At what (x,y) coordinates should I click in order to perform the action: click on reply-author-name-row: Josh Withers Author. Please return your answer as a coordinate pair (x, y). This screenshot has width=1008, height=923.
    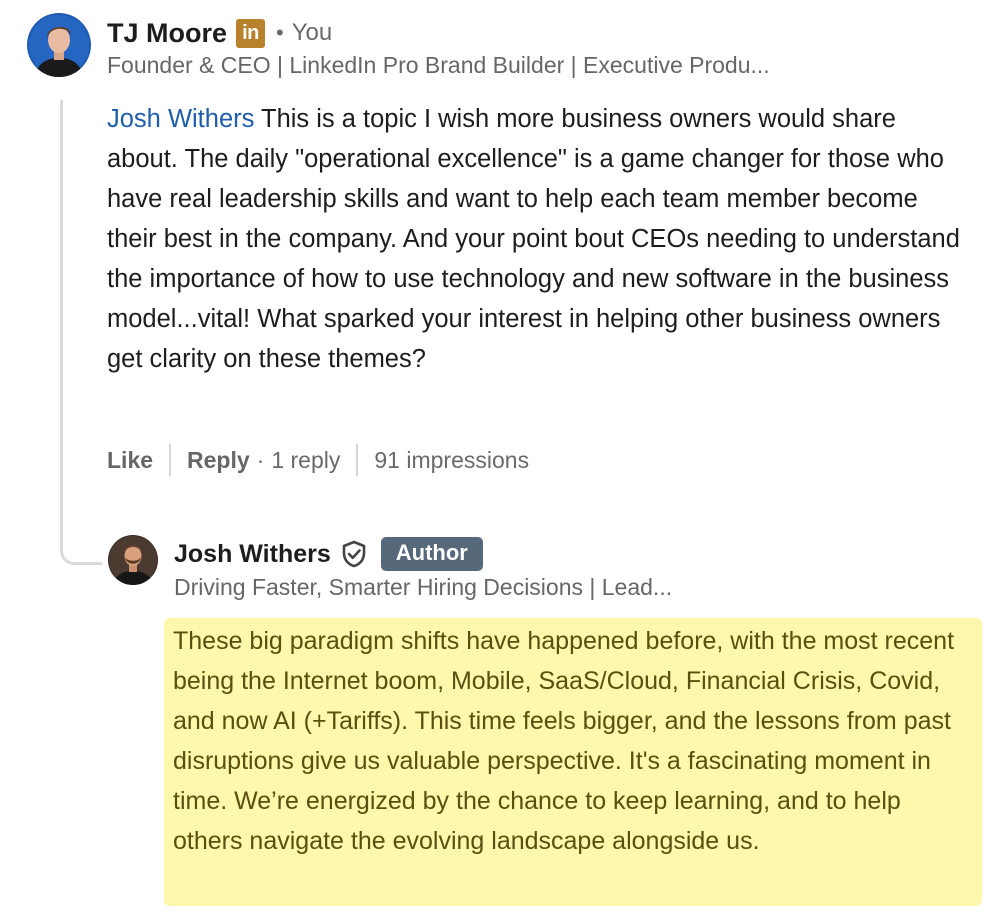
    Looking at the image, I should click on (328, 554).